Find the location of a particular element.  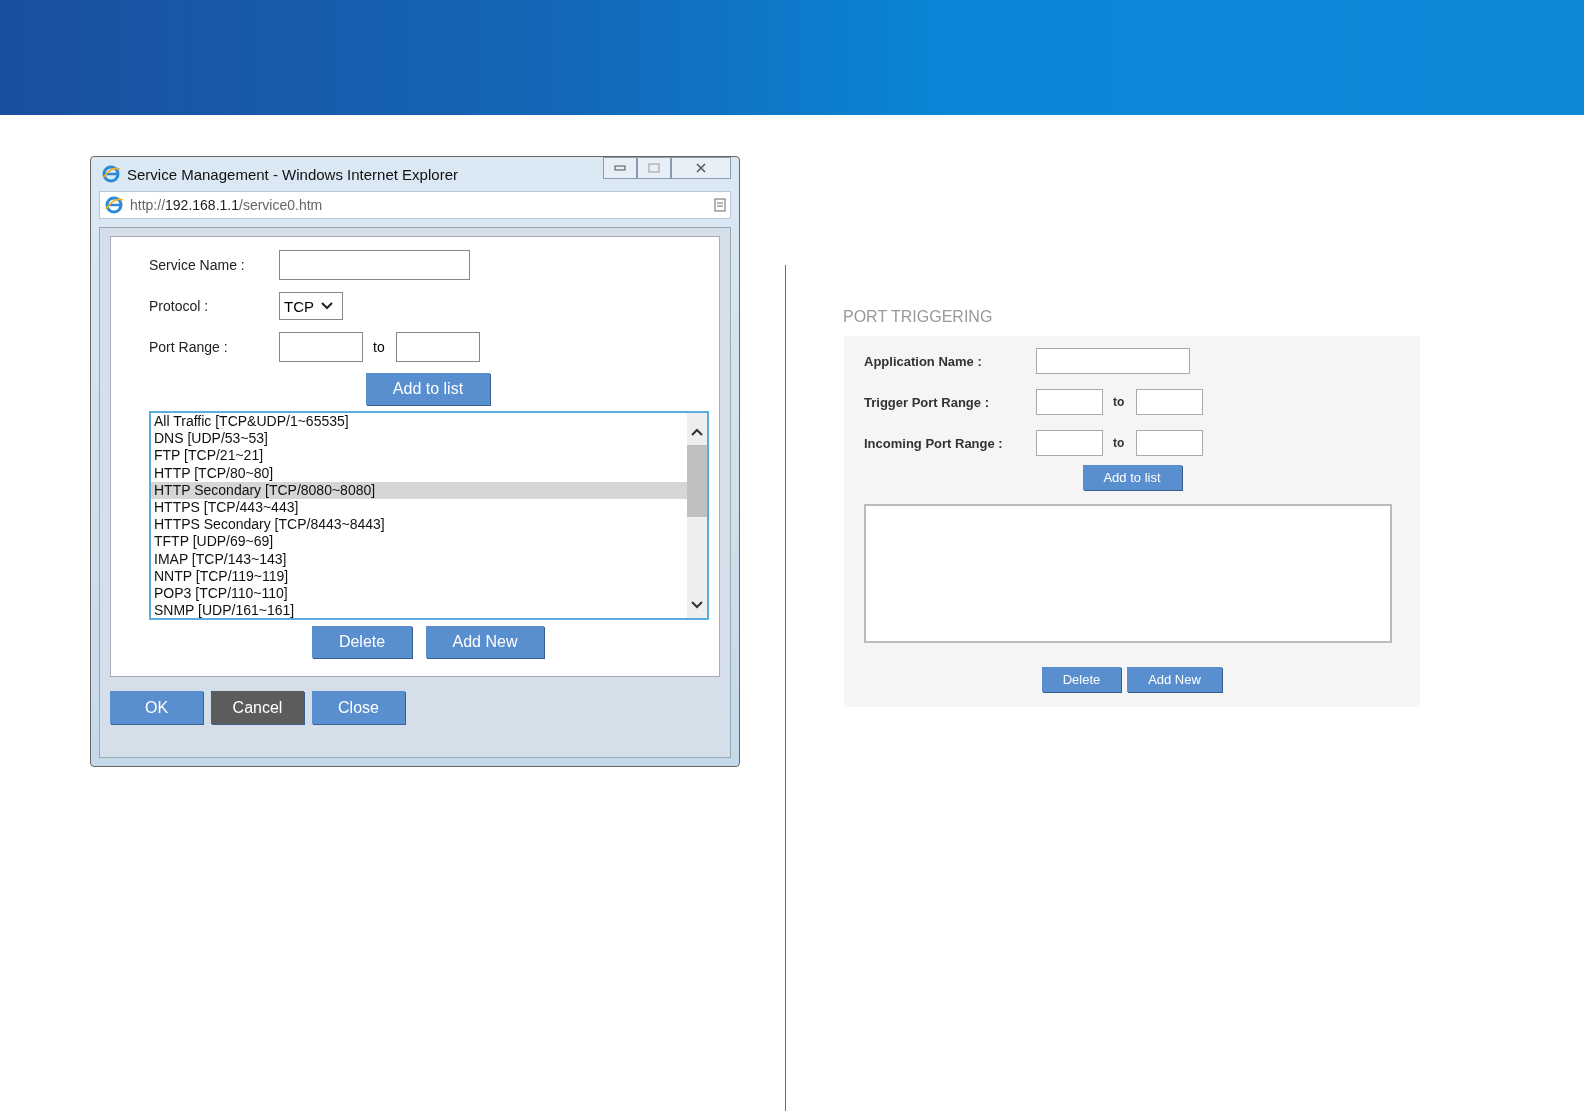

scroll-up-icon is located at coordinates (697, 432).